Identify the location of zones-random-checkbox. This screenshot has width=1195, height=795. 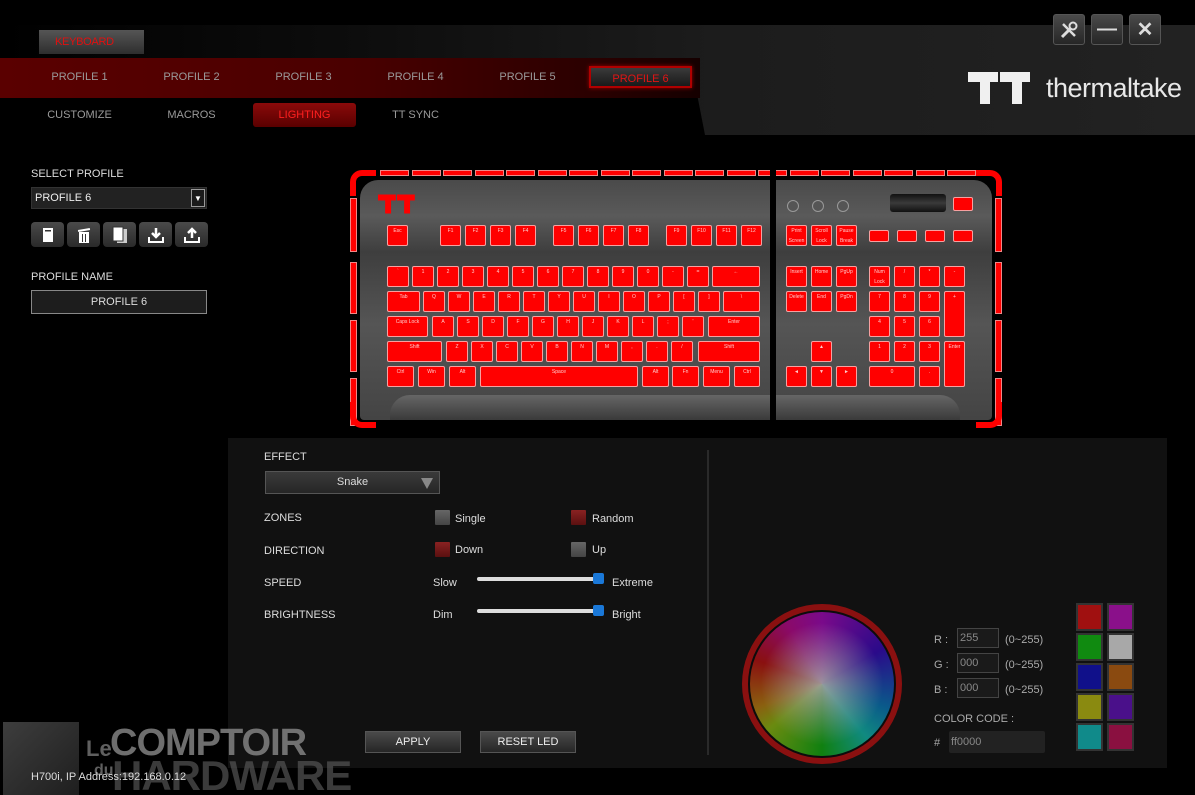
(578, 517).